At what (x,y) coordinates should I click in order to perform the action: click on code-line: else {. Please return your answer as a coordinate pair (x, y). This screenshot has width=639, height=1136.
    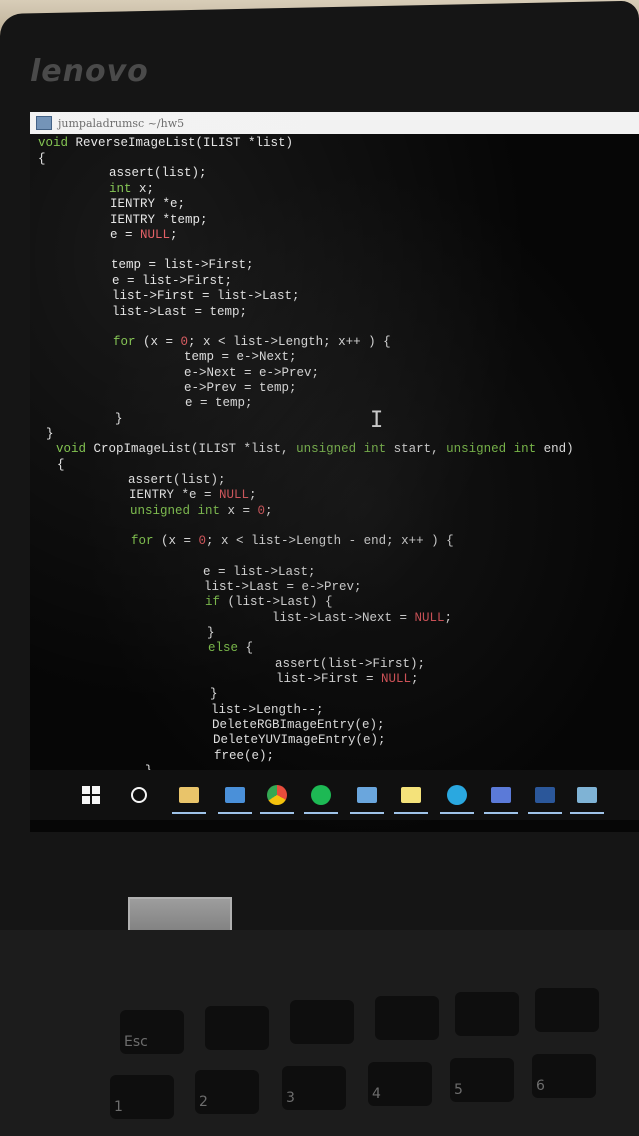
    Looking at the image, I should click on (230, 648).